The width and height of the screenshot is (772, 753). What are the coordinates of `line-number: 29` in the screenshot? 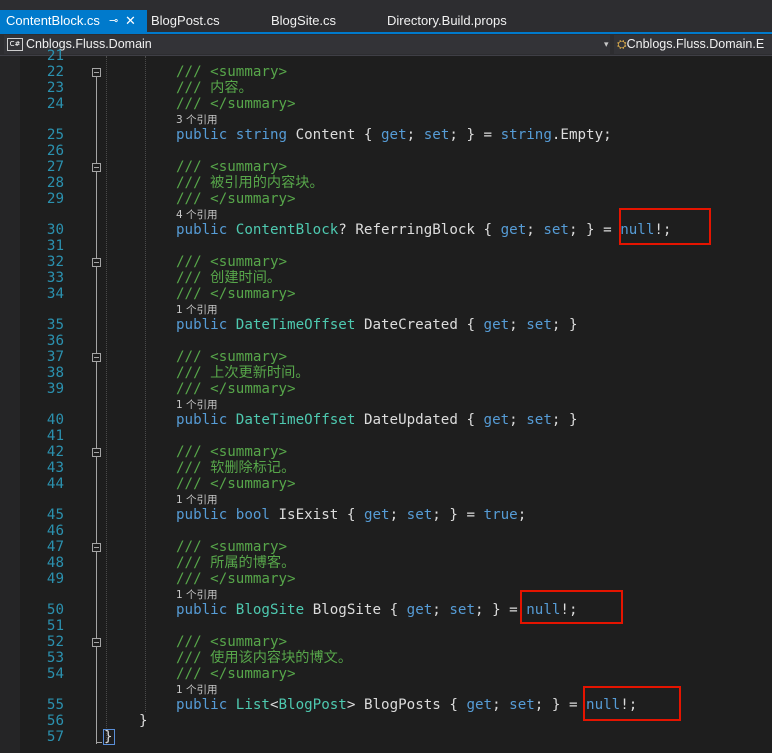 It's located at (55, 199).